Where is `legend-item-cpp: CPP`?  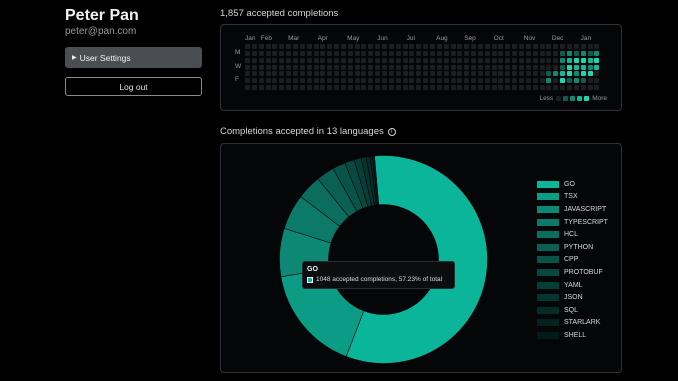 legend-item-cpp: CPP is located at coordinates (572, 260).